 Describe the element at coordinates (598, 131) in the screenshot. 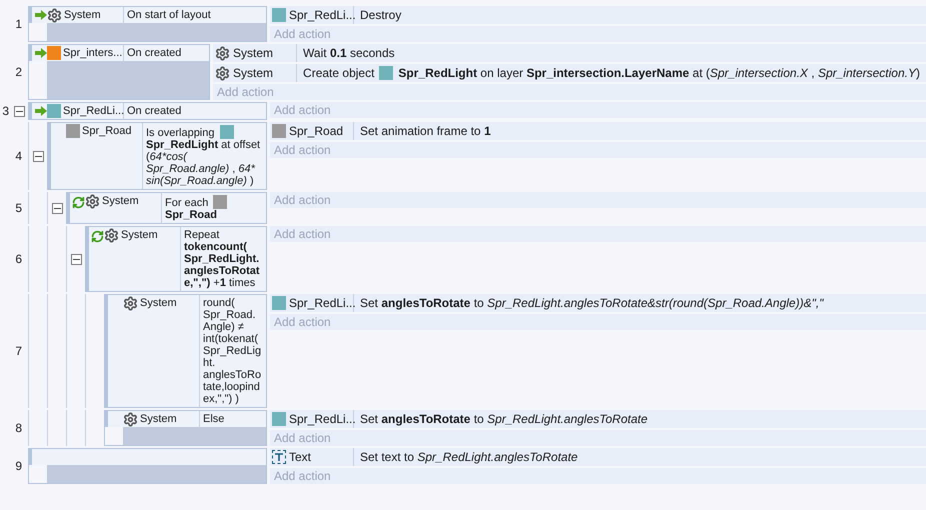

I see `action-row: Spr_Road Set animation frame to 1` at that location.